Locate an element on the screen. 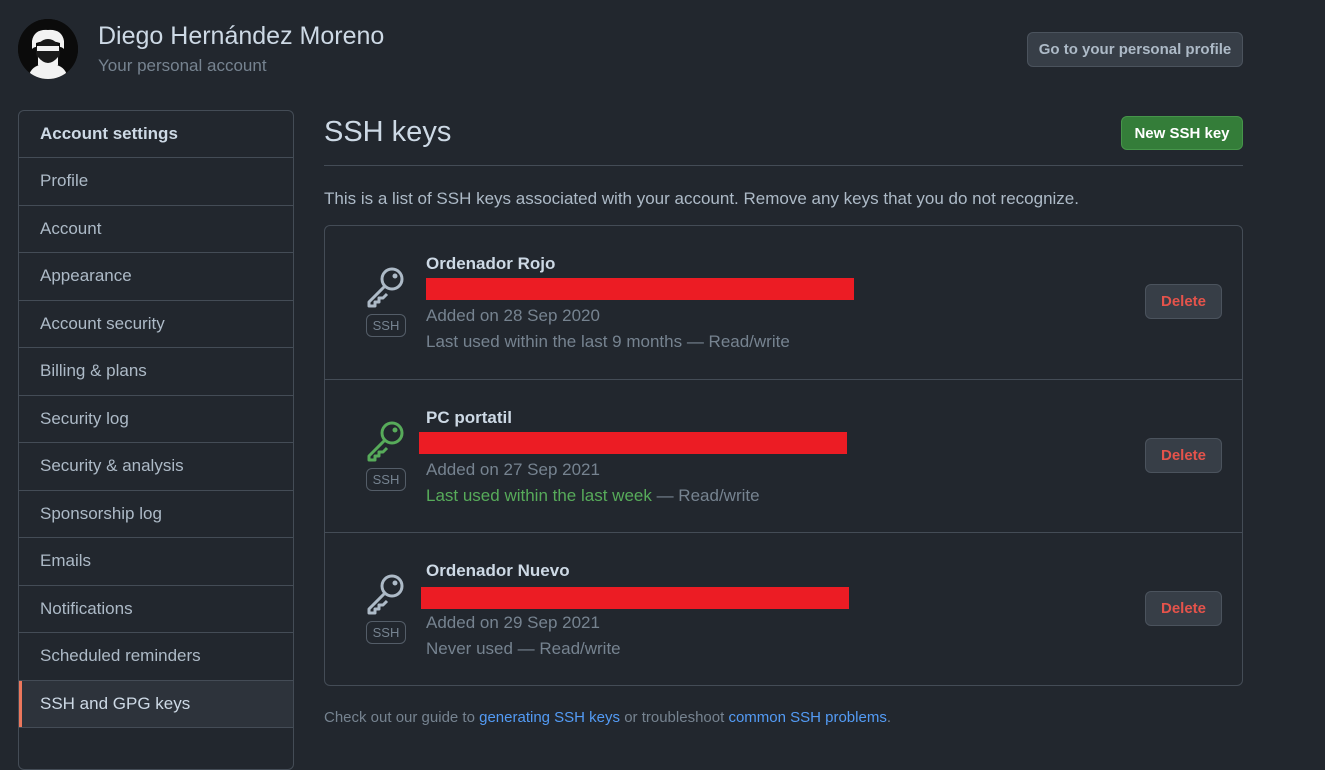 The height and width of the screenshot is (770, 1325). user-name: Diego Hernández Moreno is located at coordinates (241, 36).